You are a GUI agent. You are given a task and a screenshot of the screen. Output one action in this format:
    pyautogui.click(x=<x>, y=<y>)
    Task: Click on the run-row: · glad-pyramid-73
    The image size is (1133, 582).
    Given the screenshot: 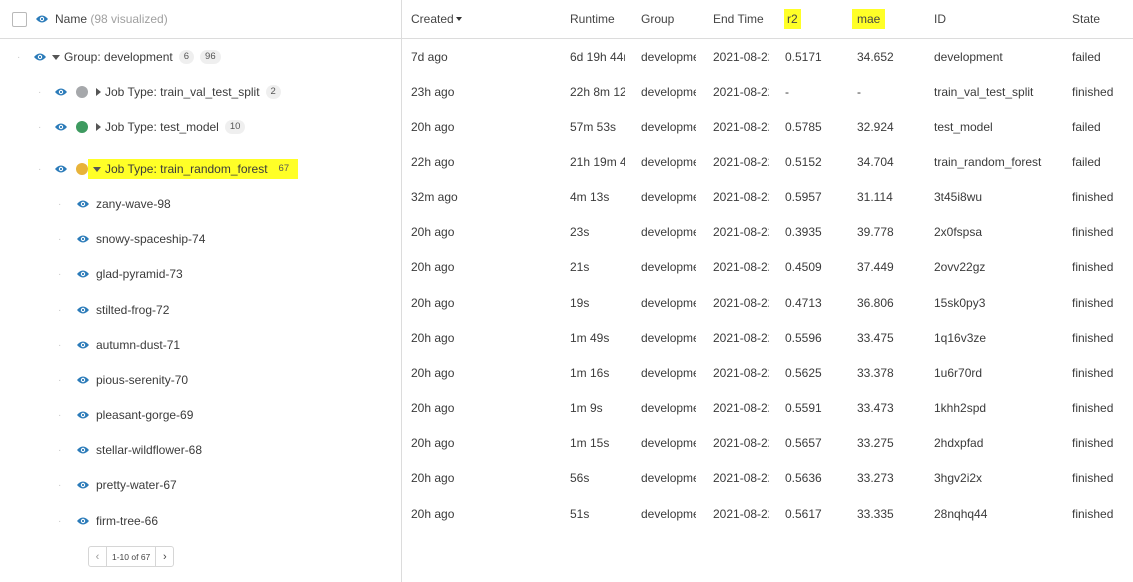 What is the action you would take?
    pyautogui.click(x=120, y=274)
    